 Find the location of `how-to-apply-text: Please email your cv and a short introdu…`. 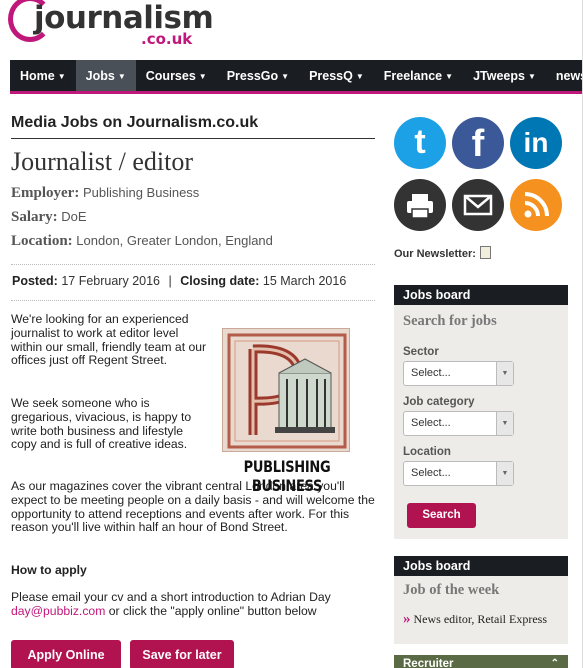

how-to-apply-text: Please email your cv and a short introdu… is located at coordinates (193, 604).